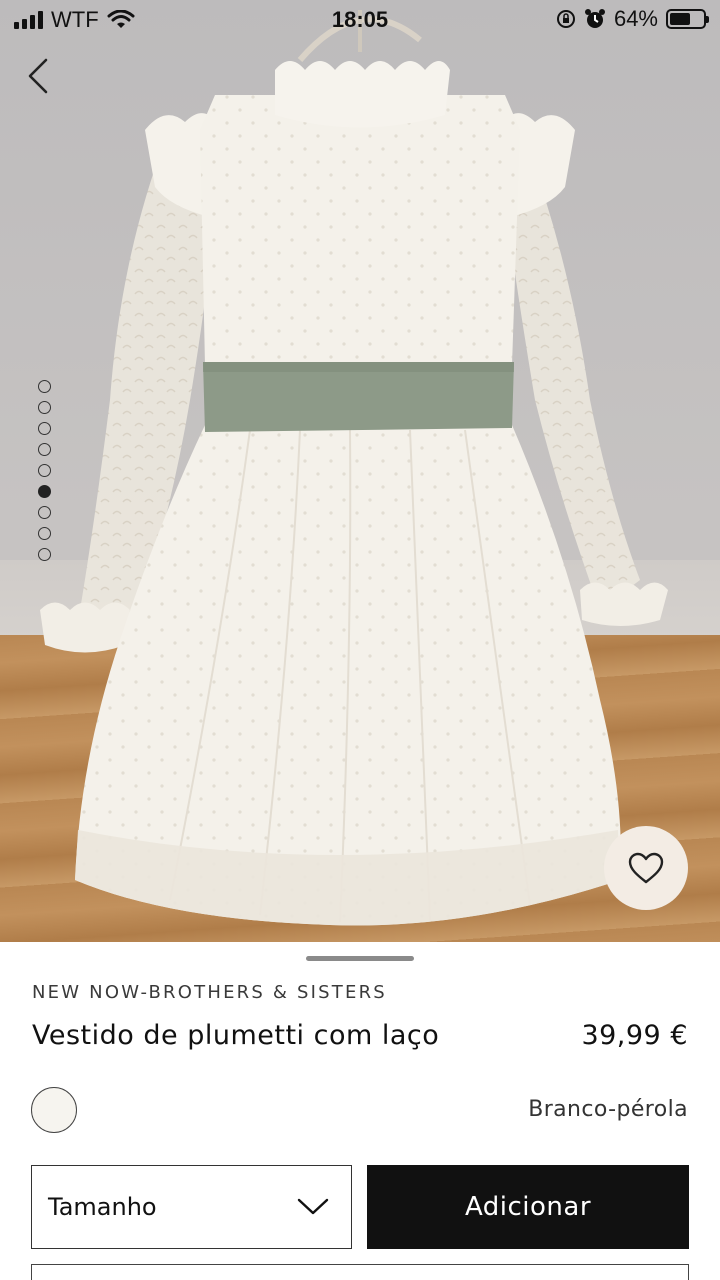  Describe the element at coordinates (102, 1207) in the screenshot. I see `size-dropdown-label: Tamanho` at that location.